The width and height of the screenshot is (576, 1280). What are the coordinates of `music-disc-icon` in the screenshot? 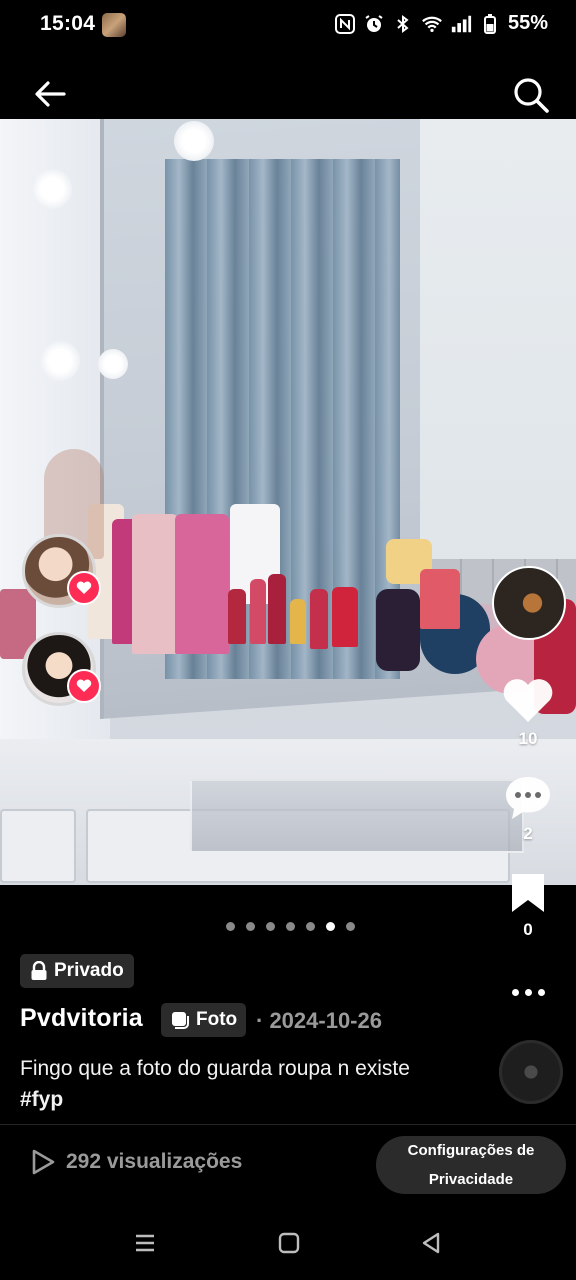 It's located at (531, 1072).